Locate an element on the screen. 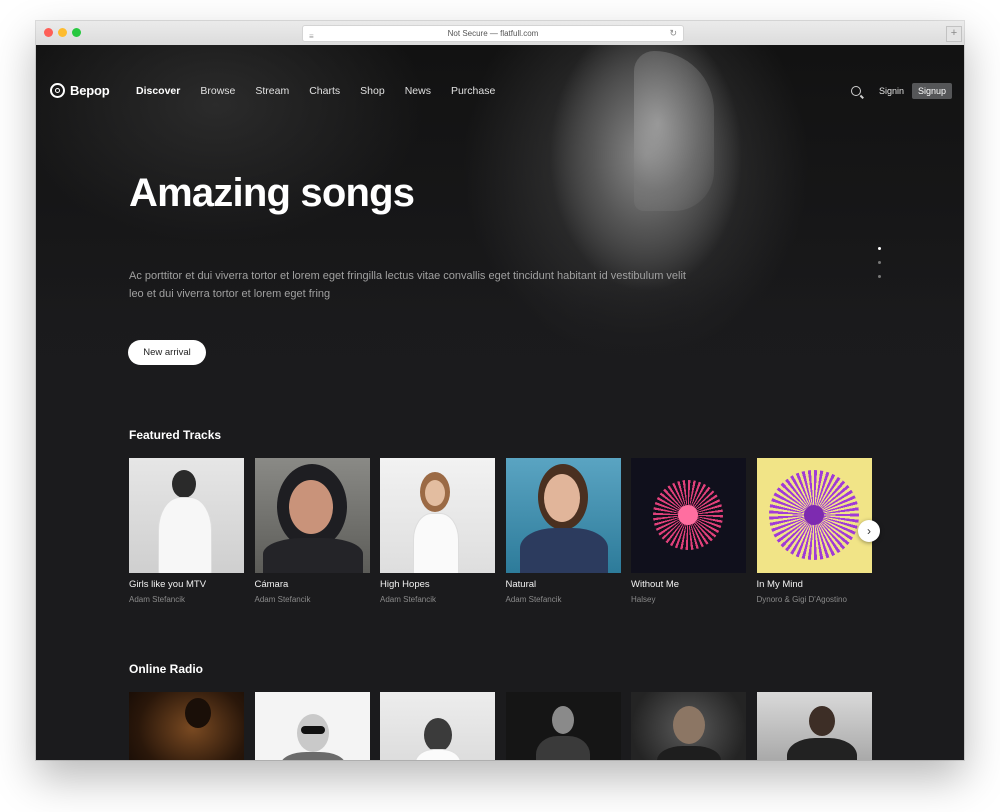 Image resolution: width=1000 pixels, height=812 pixels. account-nav: Signin Signup is located at coordinates (901, 91).